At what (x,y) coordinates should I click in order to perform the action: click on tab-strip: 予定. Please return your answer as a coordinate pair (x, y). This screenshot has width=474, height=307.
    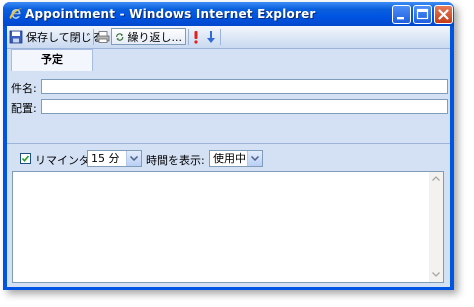
    Looking at the image, I should click on (228, 60).